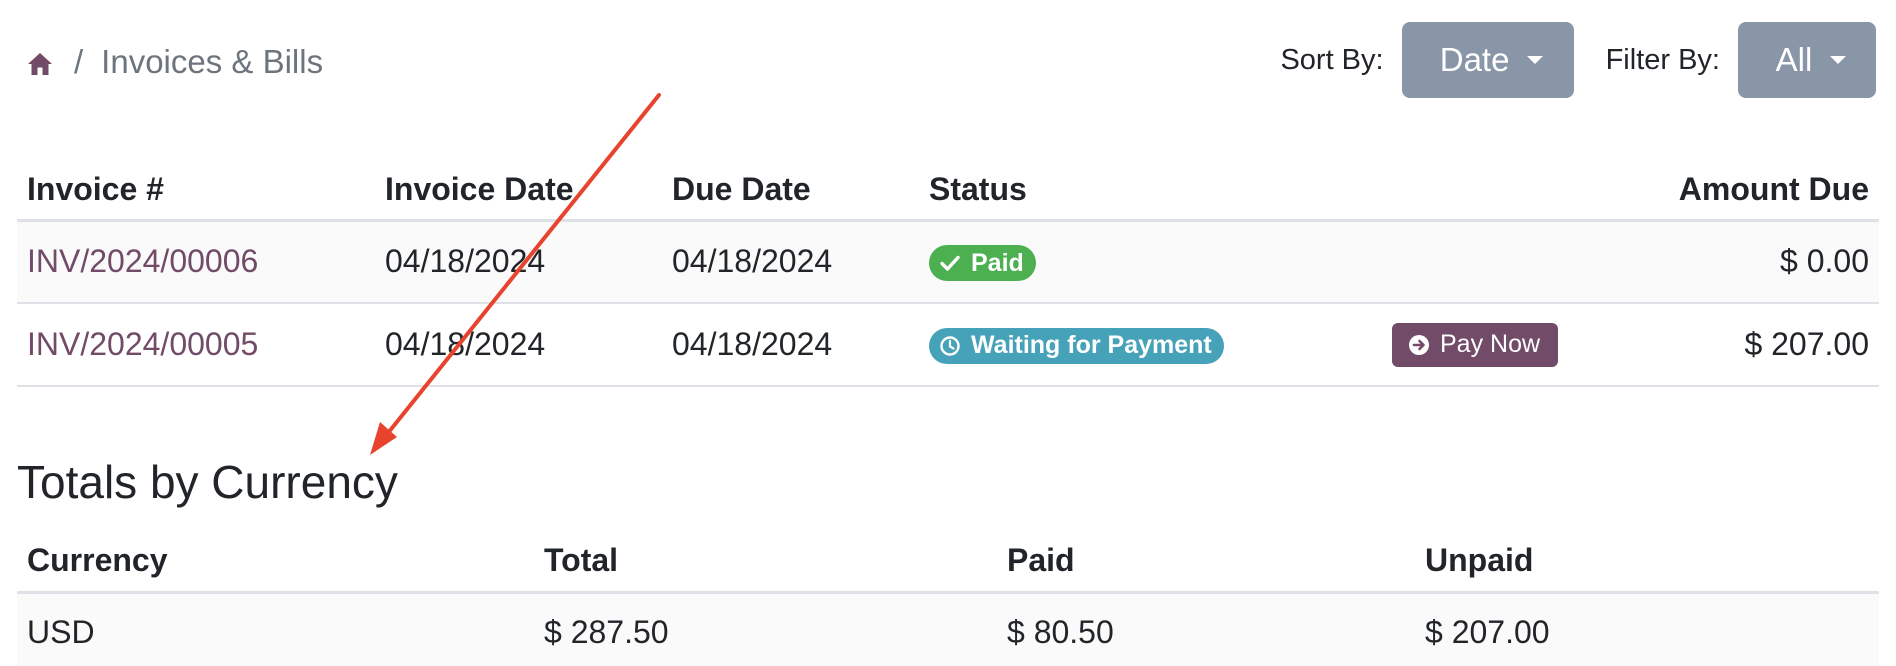 The image size is (1896, 666). I want to click on currency-cell: USD, so click(61, 632).